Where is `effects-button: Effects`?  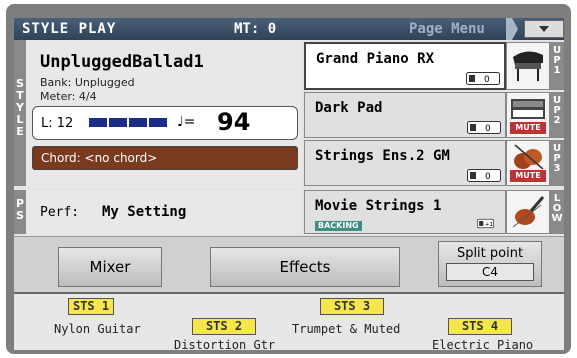 effects-button: Effects is located at coordinates (305, 267).